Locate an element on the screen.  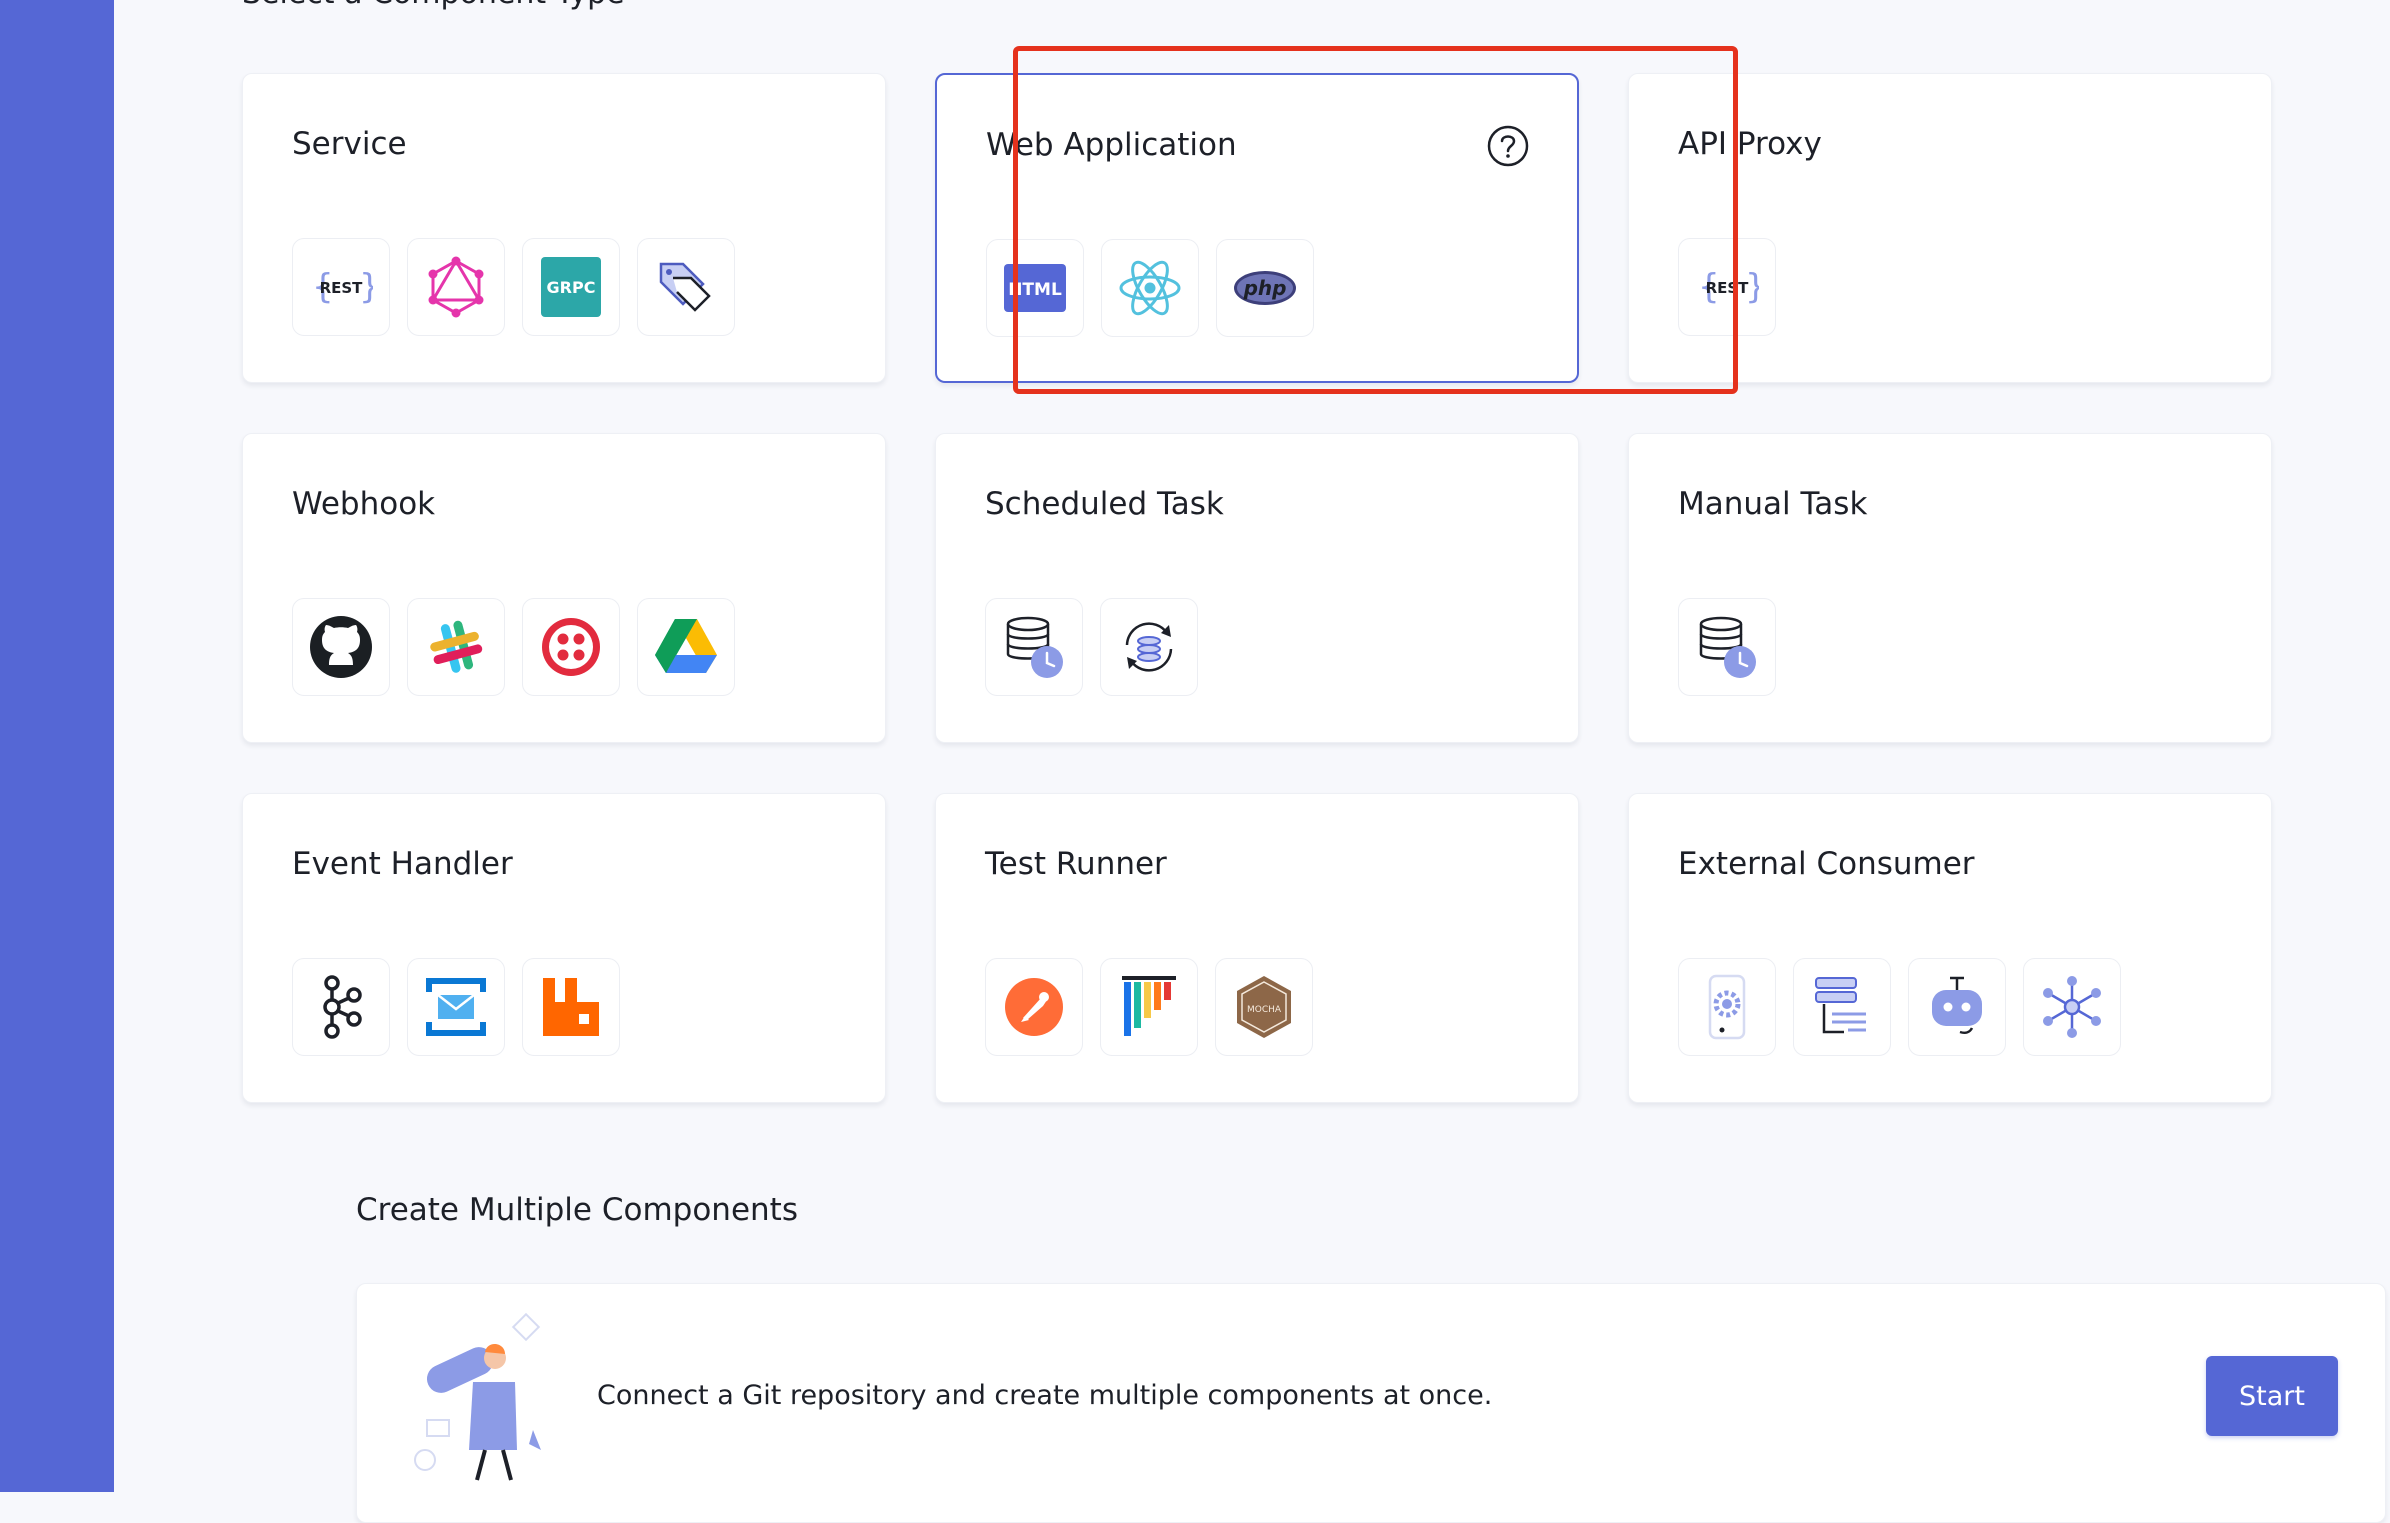
server-list-icon is located at coordinates (1842, 1007).